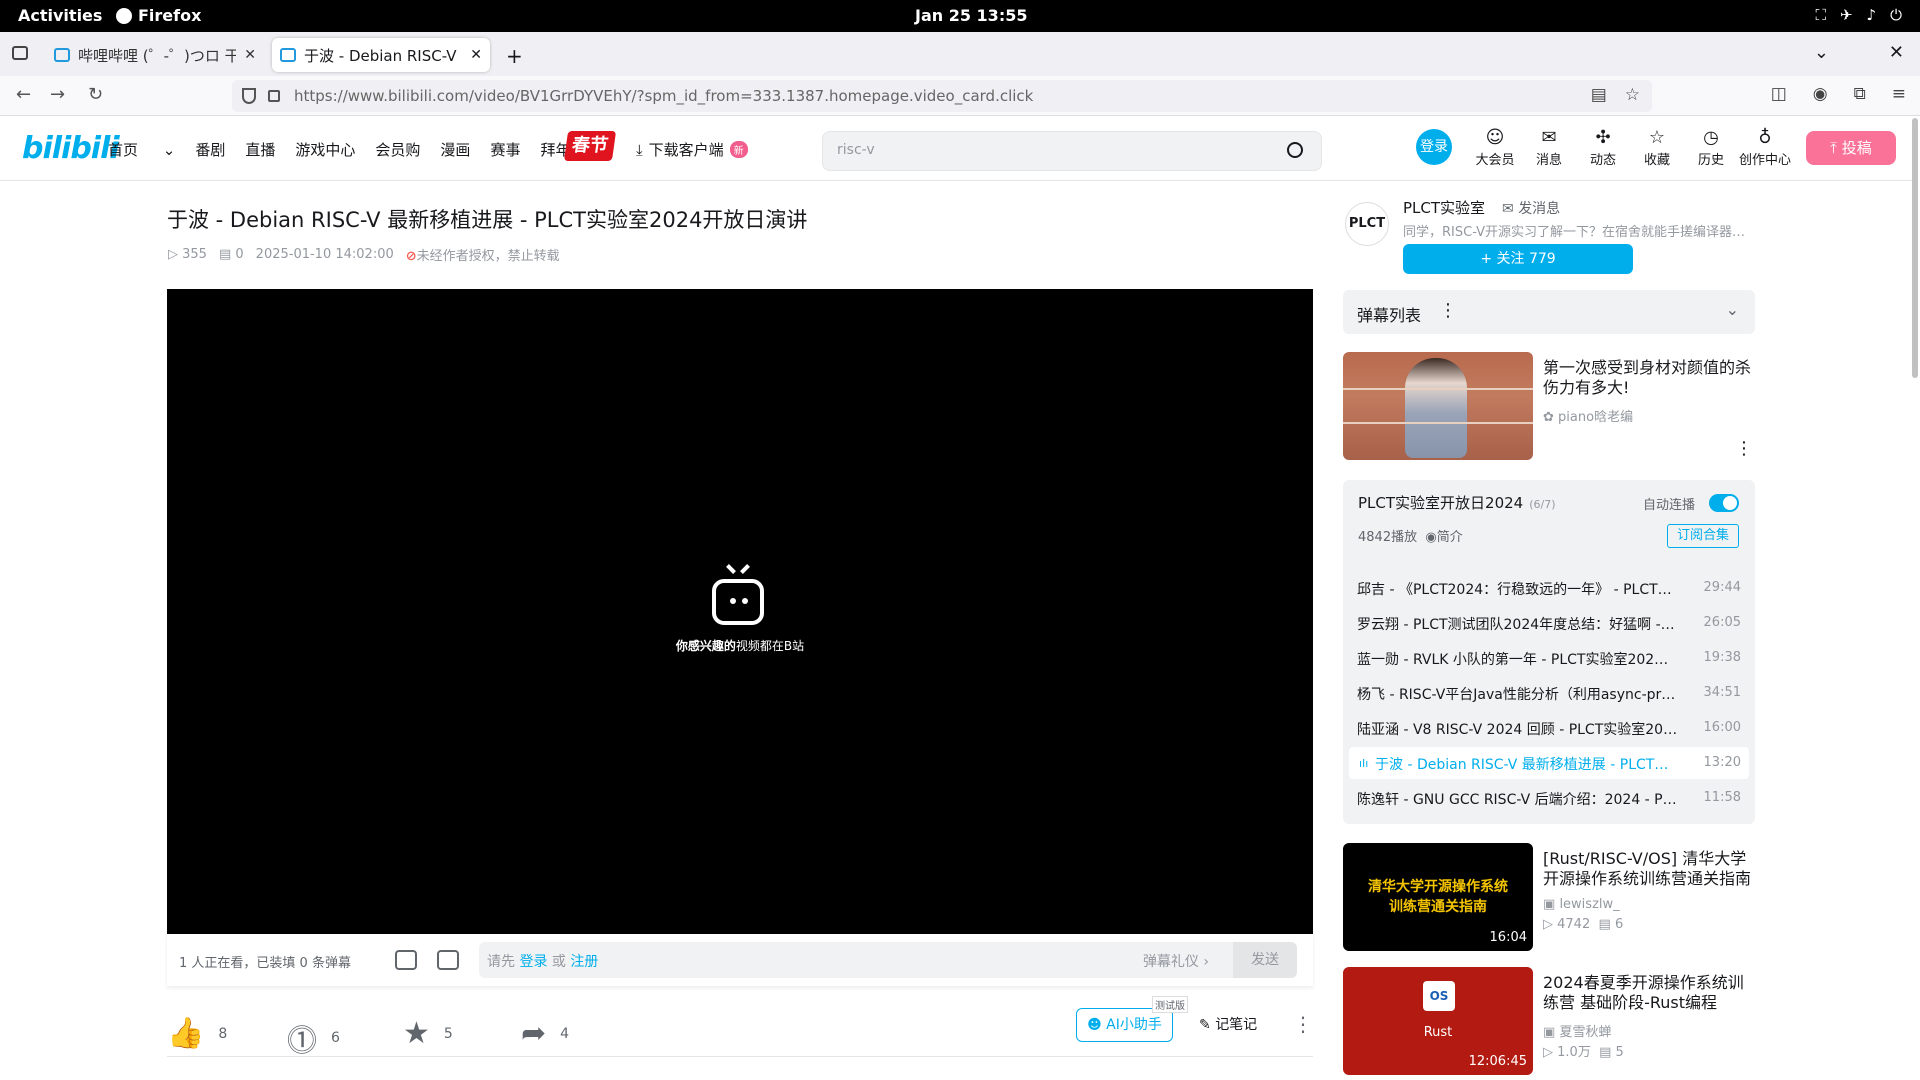  Describe the element at coordinates (1649, 869) in the screenshot. I see `video-title: [Rust/RISC-V/OS] 清华大学开源操作系统训练营通关指南` at that location.